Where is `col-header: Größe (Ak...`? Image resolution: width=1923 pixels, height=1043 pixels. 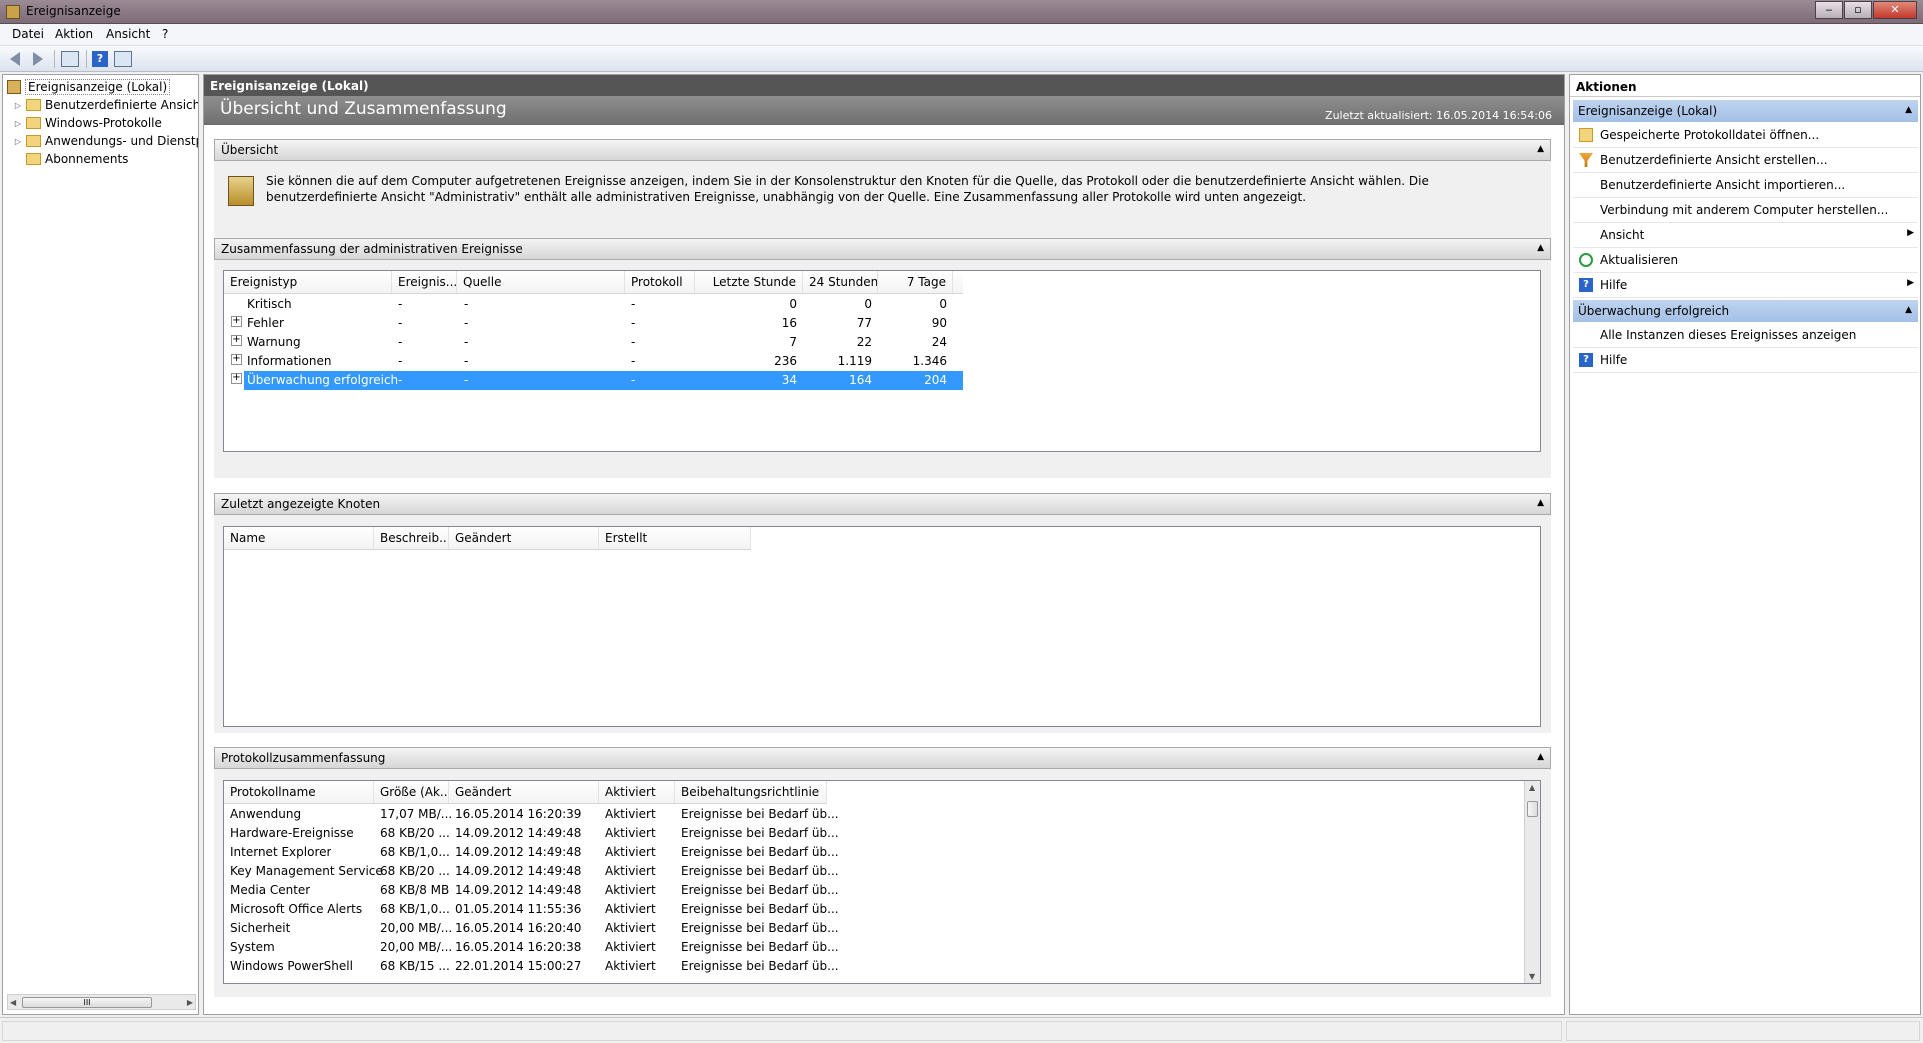
col-header: Größe (Ak... is located at coordinates (411, 792).